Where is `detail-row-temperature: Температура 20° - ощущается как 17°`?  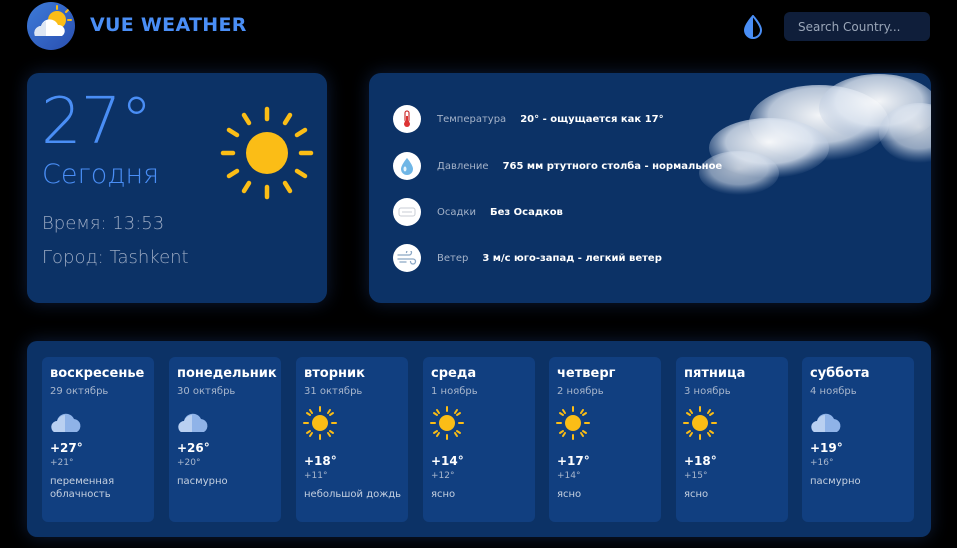
detail-row-temperature: Температура 20° - ощущается как 17° is located at coordinates (528, 119).